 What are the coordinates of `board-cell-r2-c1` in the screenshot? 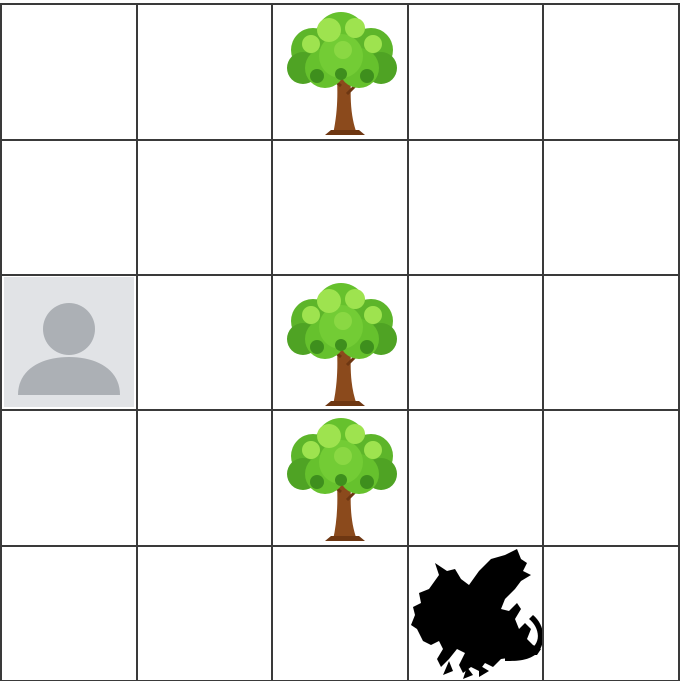 It's located at (68, 206).